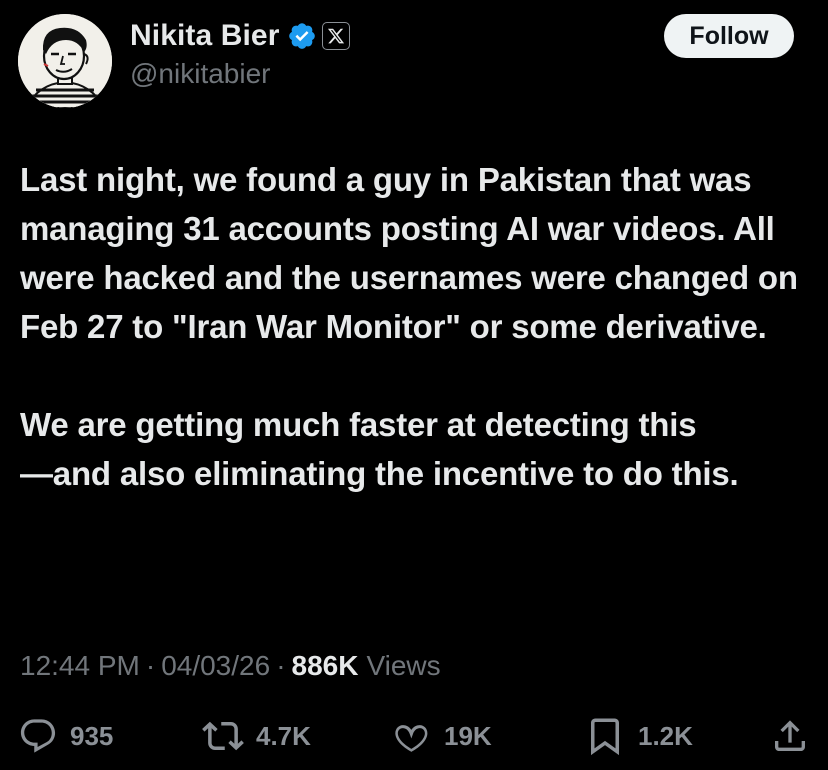 Image resolution: width=828 pixels, height=770 pixels. What do you see at coordinates (92, 735) in the screenshot?
I see `reply-count: 935` at bounding box center [92, 735].